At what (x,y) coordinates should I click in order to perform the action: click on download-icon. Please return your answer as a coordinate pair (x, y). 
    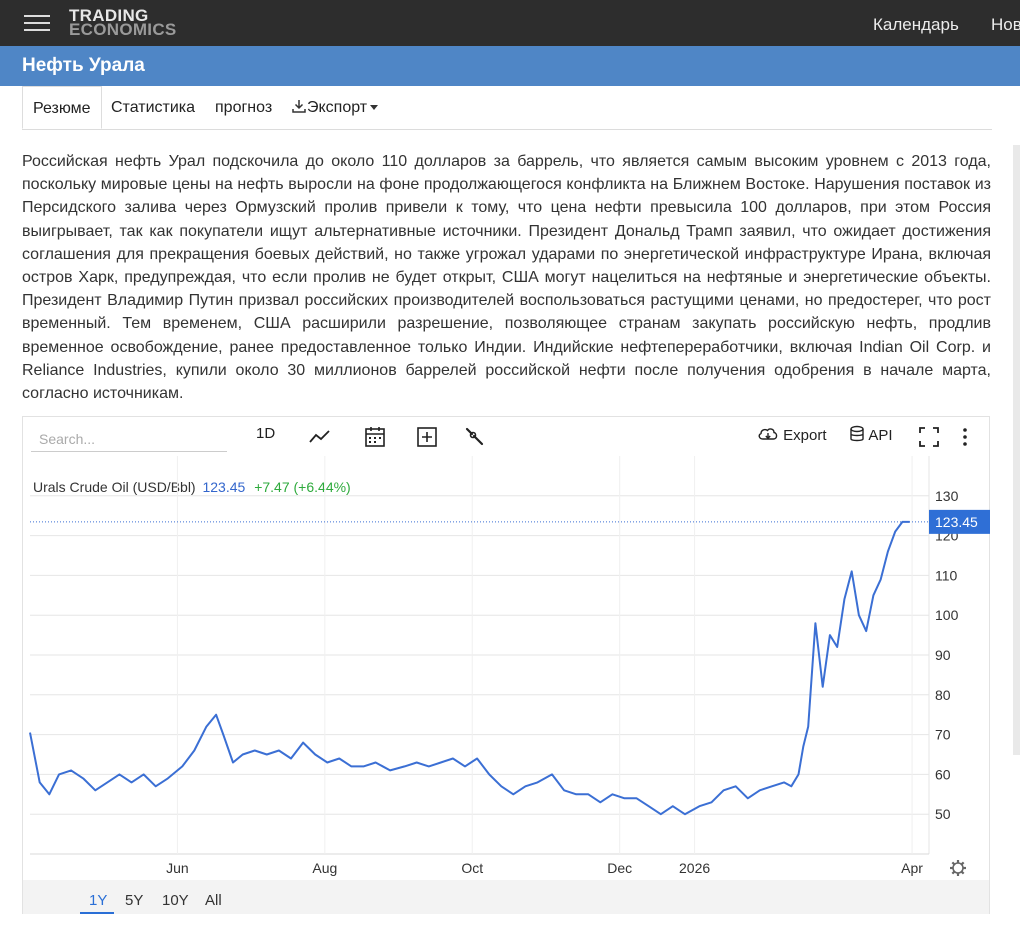
    Looking at the image, I should click on (299, 106).